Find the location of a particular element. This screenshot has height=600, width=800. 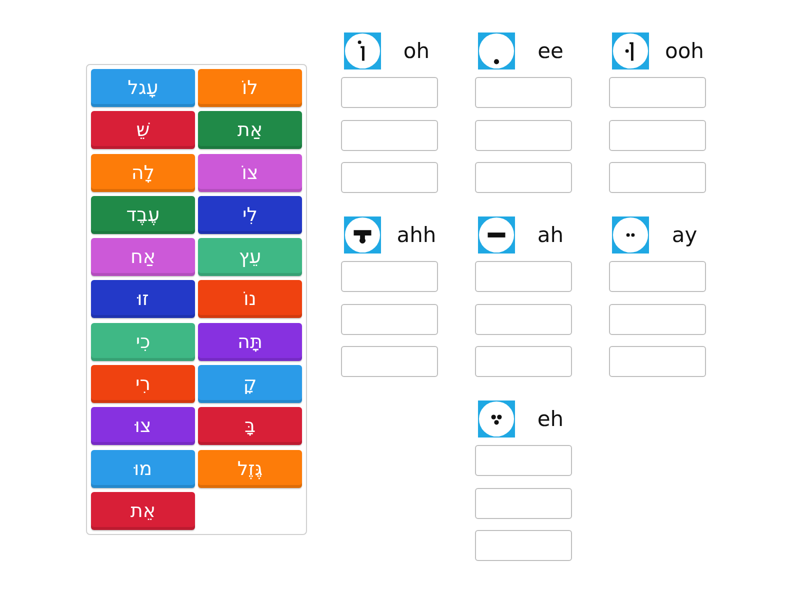

word-tile: רִי is located at coordinates (143, 384).